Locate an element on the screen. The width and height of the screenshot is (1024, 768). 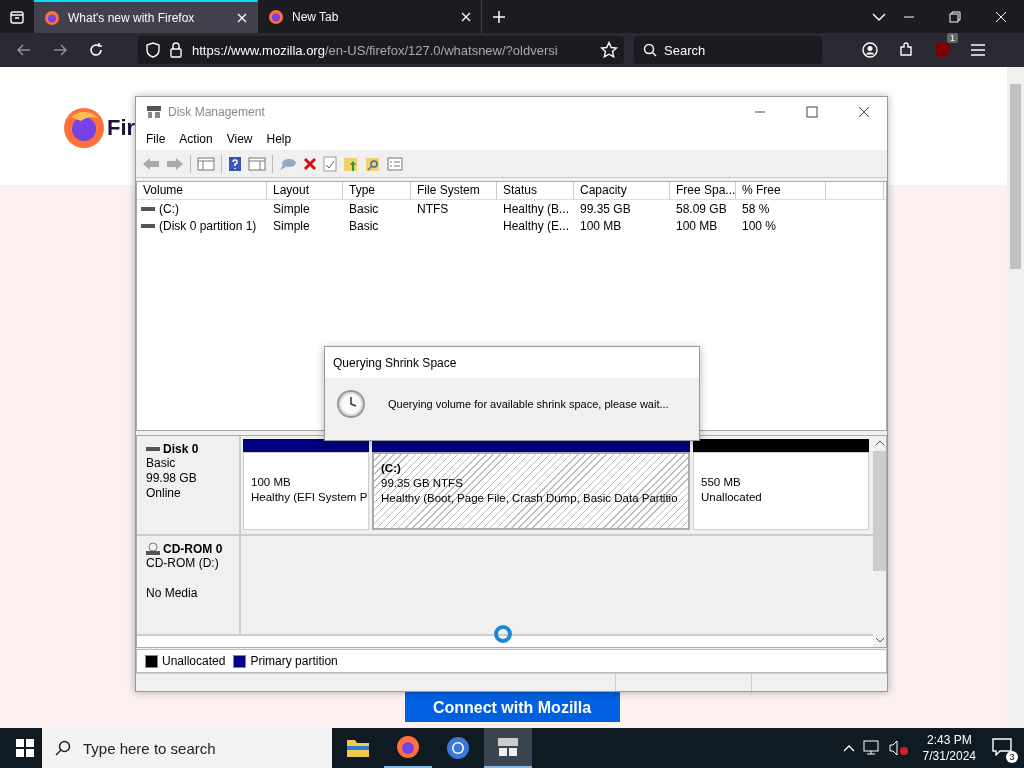
table-cell: NTFS is located at coordinates (433, 208).